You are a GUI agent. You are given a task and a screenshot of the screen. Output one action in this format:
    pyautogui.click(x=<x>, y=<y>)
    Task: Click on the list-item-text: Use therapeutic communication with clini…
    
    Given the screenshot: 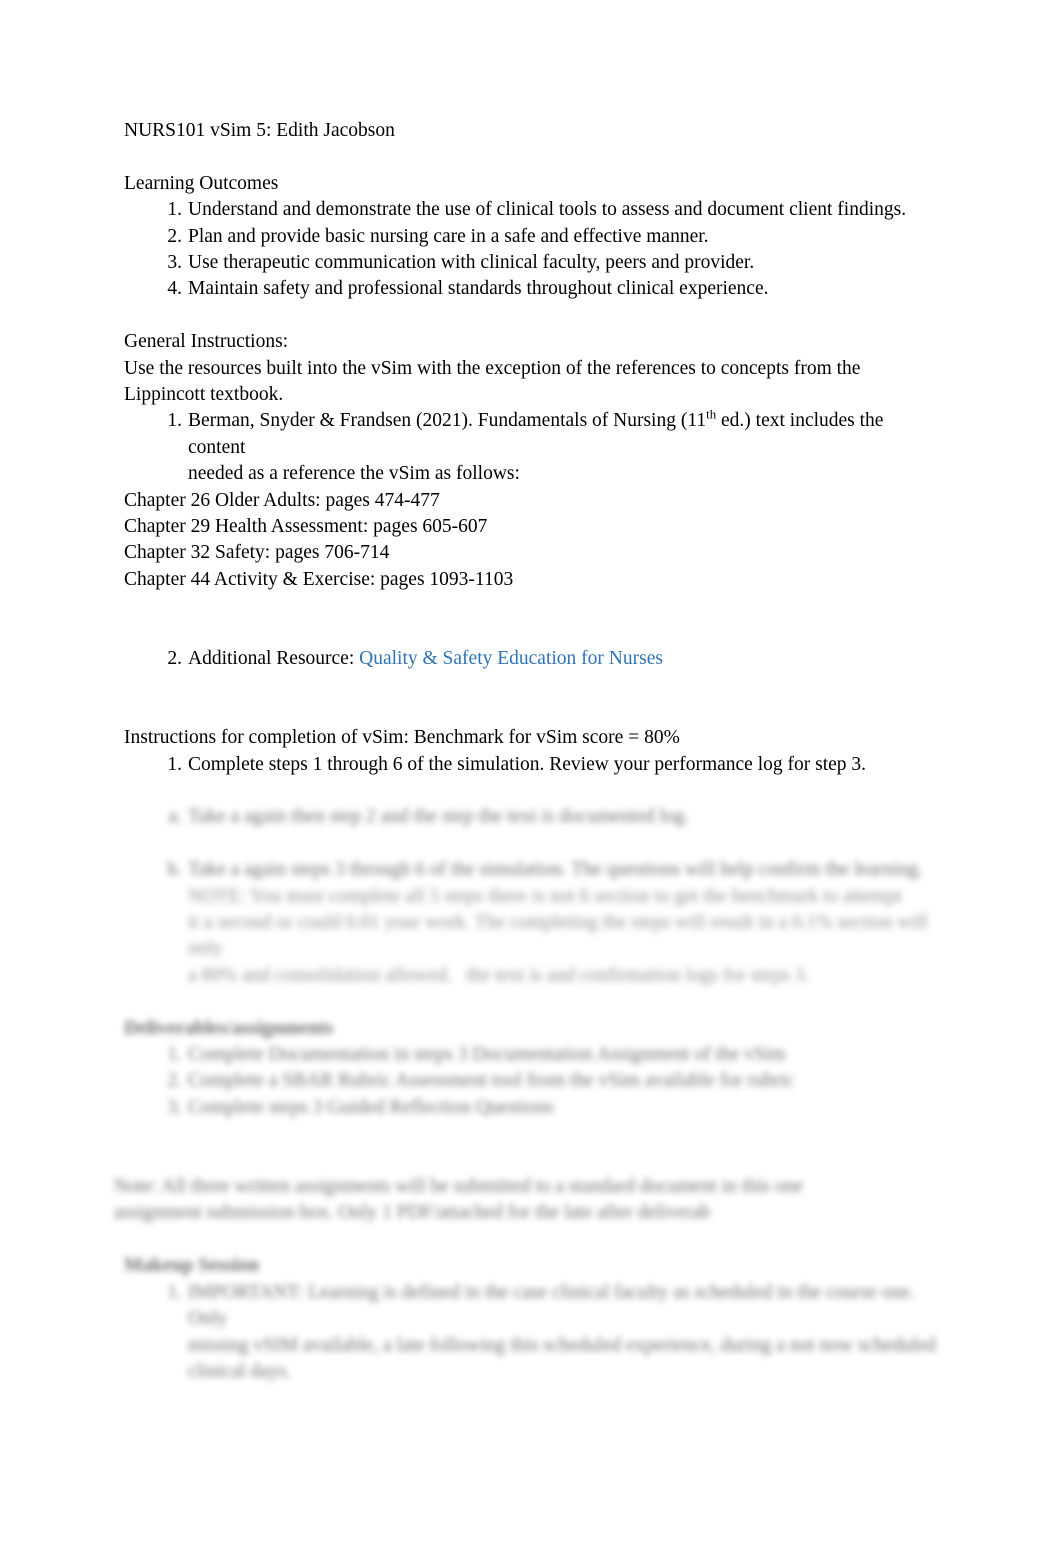 What is the action you would take?
    pyautogui.click(x=471, y=263)
    